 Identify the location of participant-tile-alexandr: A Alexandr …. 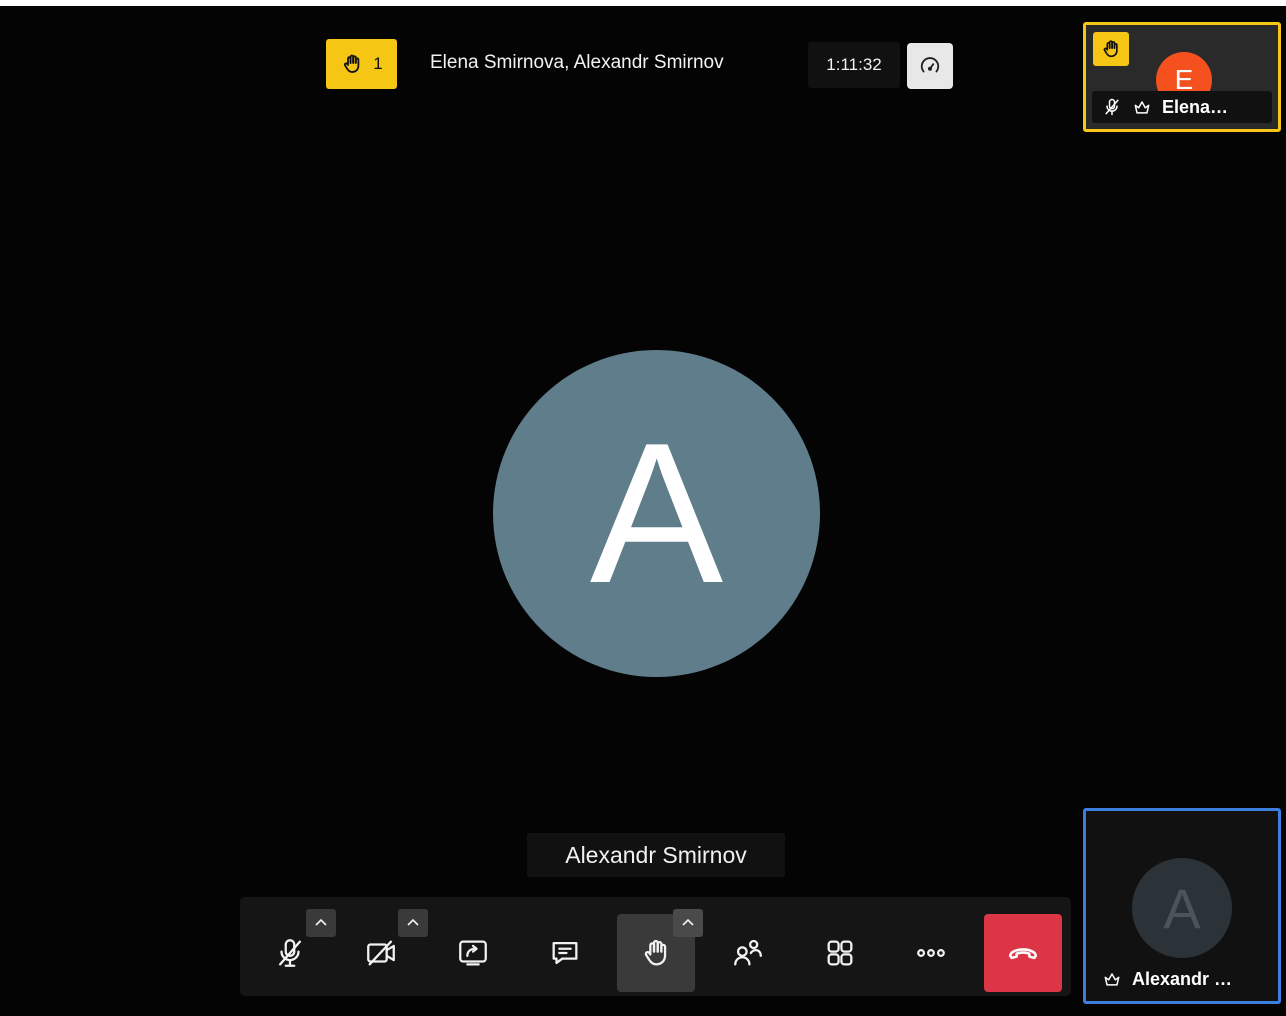
(1182, 906).